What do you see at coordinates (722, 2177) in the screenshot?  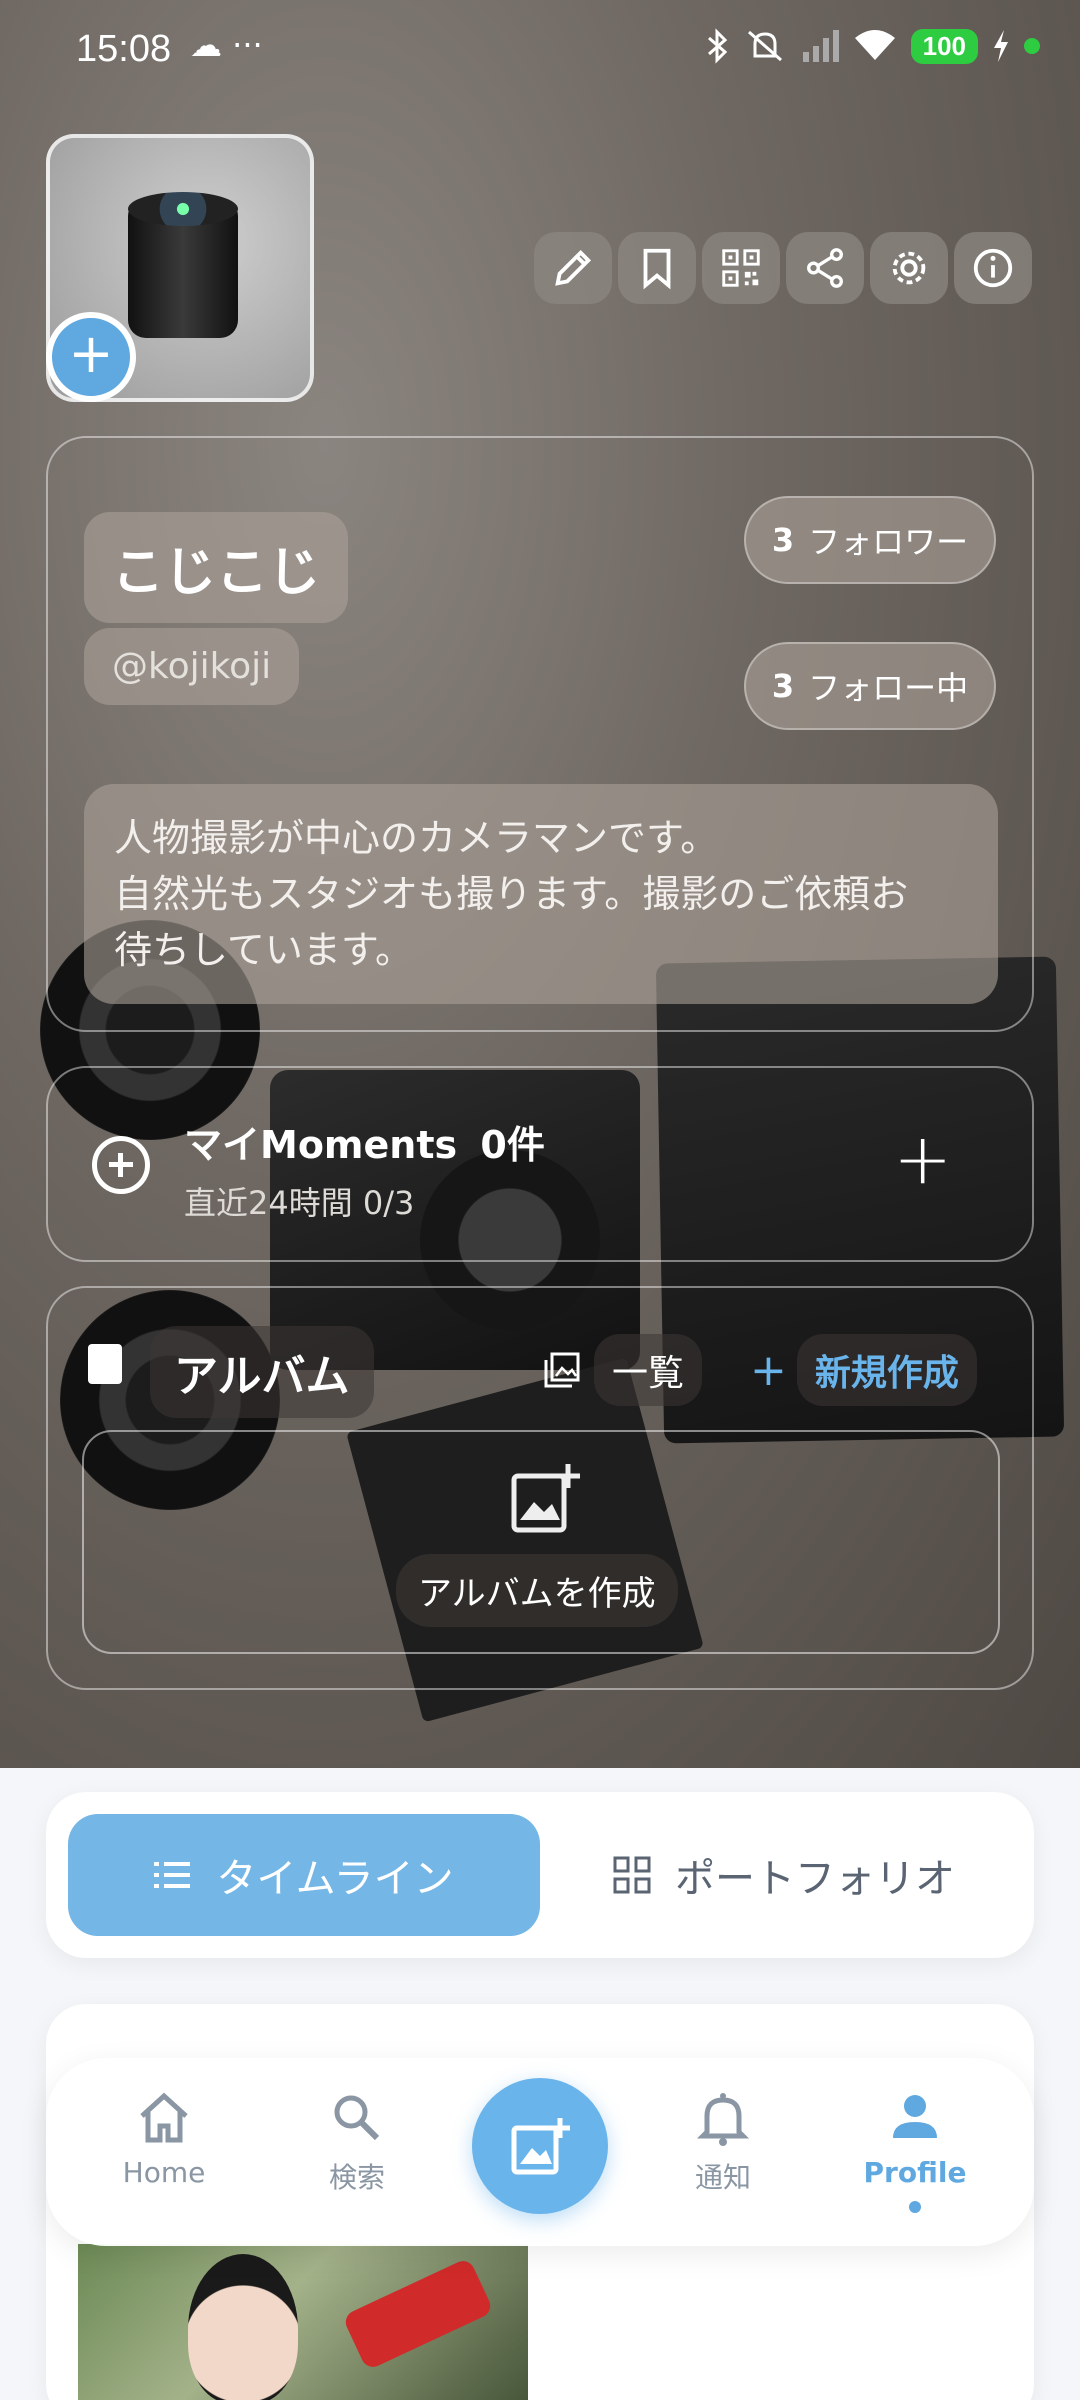 I see `nav-notifications-label: 通知` at bounding box center [722, 2177].